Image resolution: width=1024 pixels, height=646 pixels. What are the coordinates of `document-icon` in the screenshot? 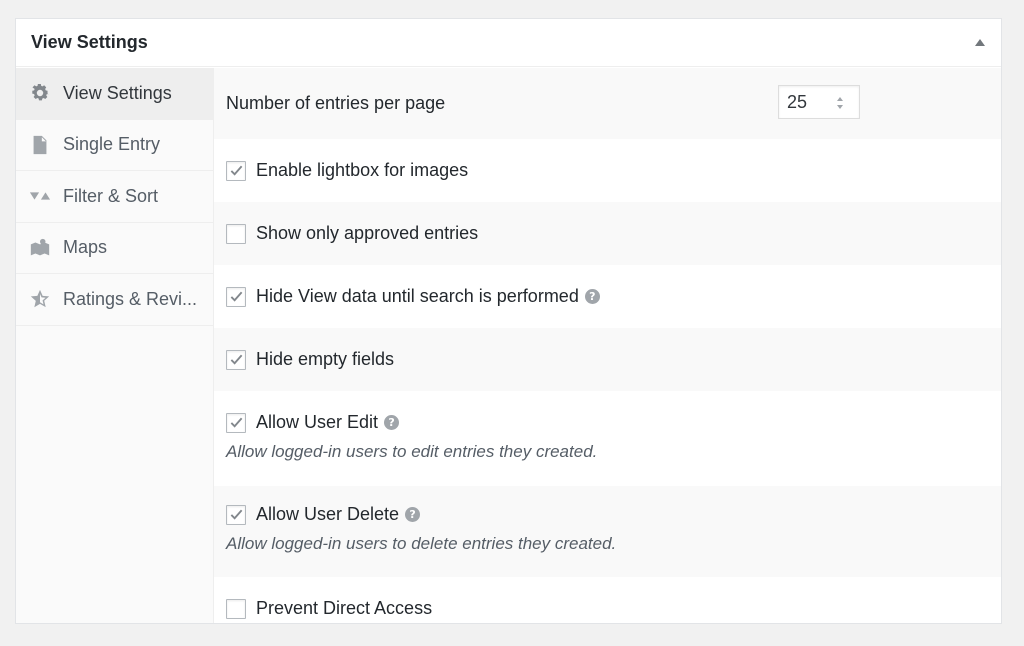 It's located at (40, 145).